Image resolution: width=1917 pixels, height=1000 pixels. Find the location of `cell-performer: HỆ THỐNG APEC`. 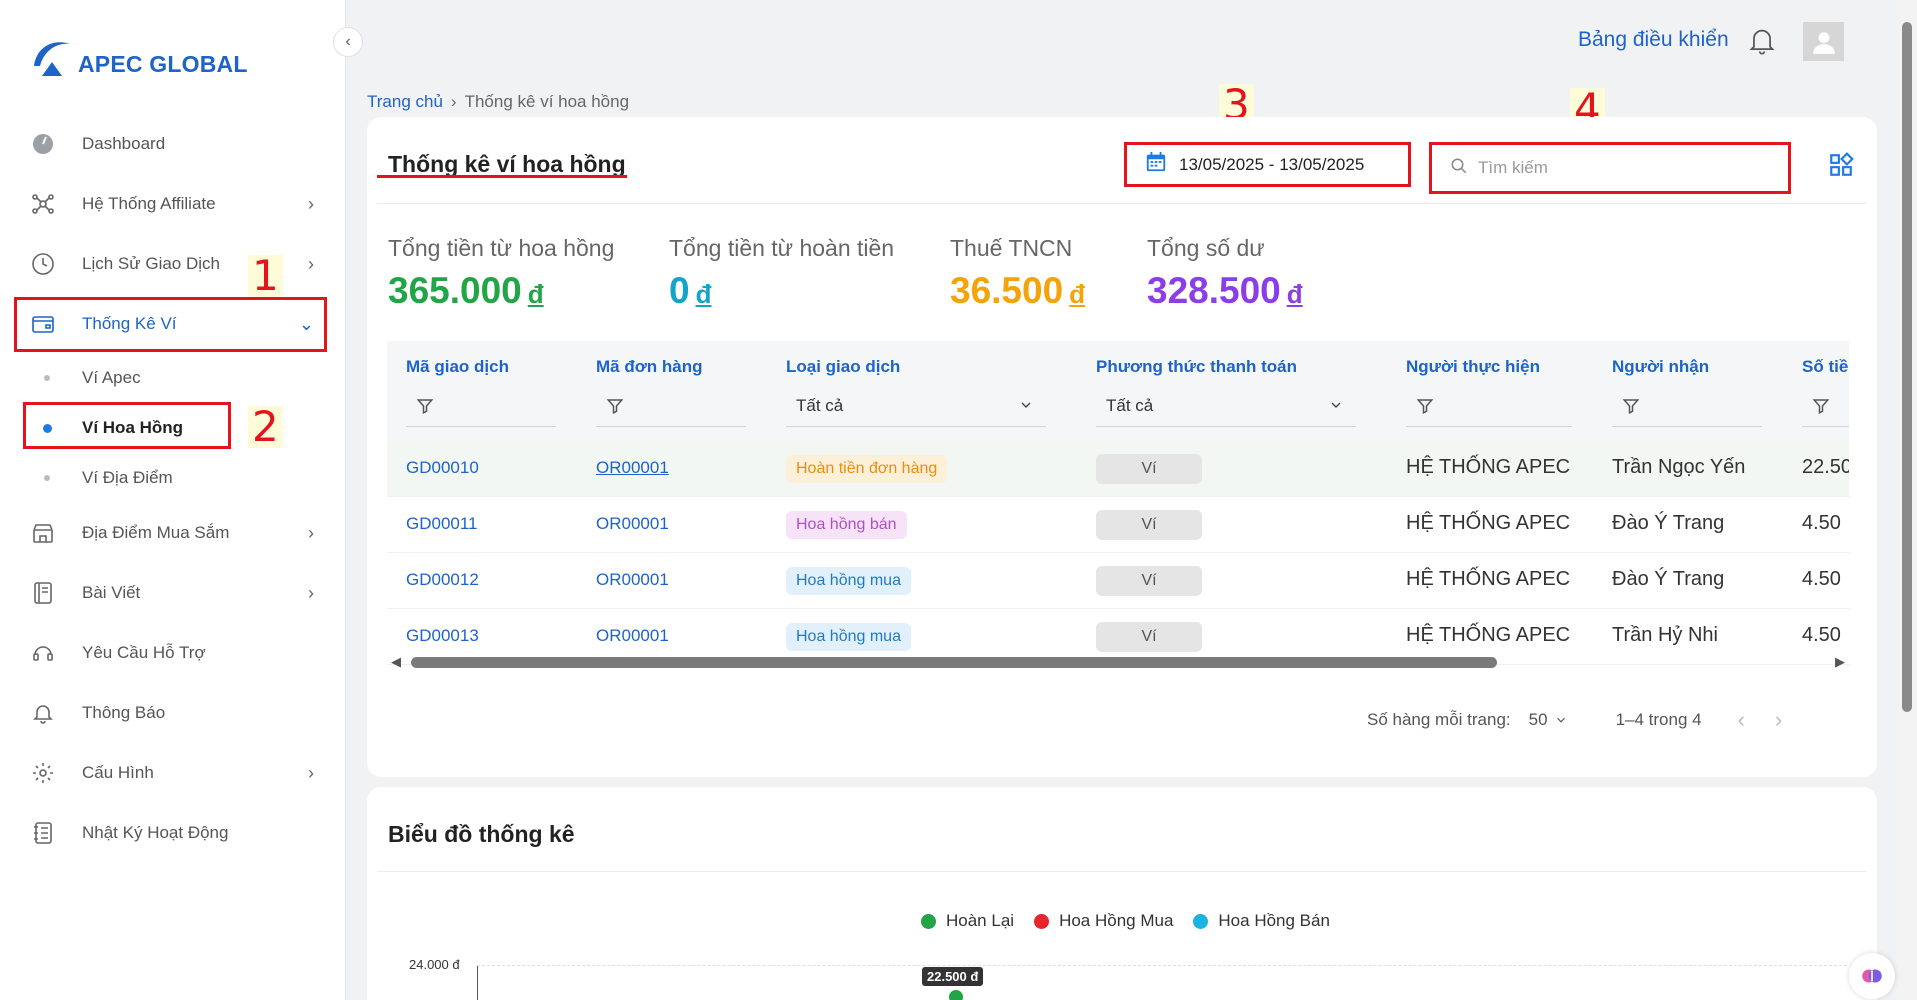

cell-performer: HỆ THỐNG APEC is located at coordinates (1488, 579).